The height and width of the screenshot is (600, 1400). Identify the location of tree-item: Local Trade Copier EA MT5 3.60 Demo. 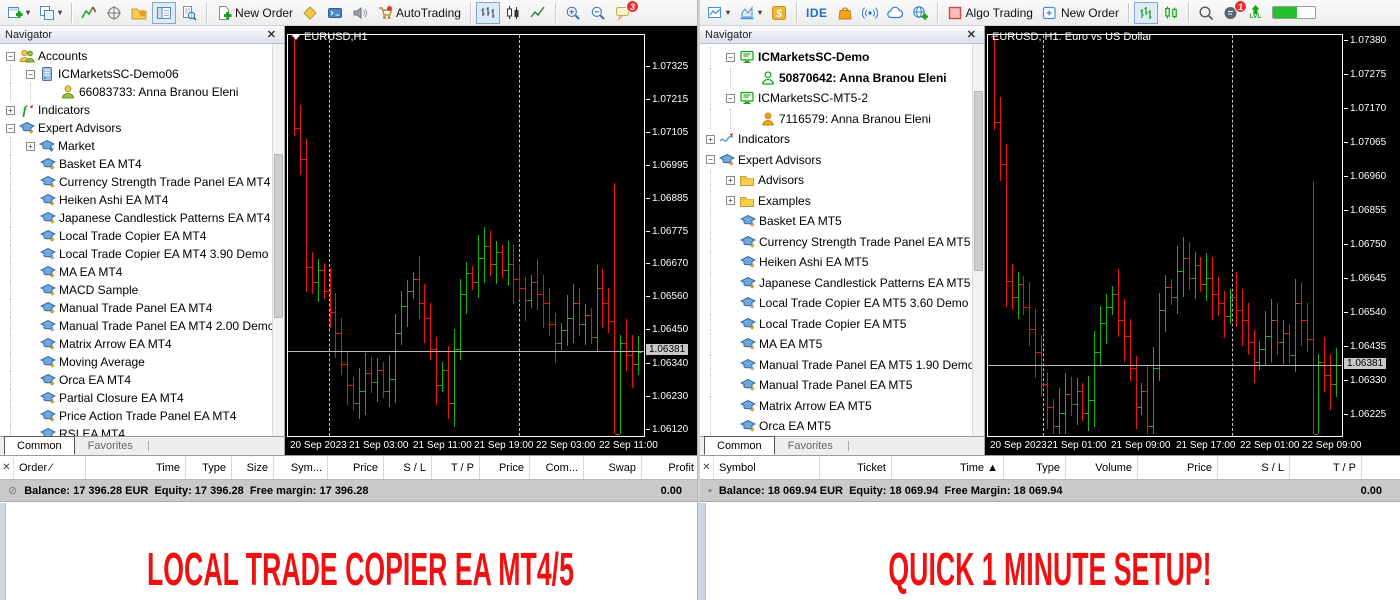
(842, 303).